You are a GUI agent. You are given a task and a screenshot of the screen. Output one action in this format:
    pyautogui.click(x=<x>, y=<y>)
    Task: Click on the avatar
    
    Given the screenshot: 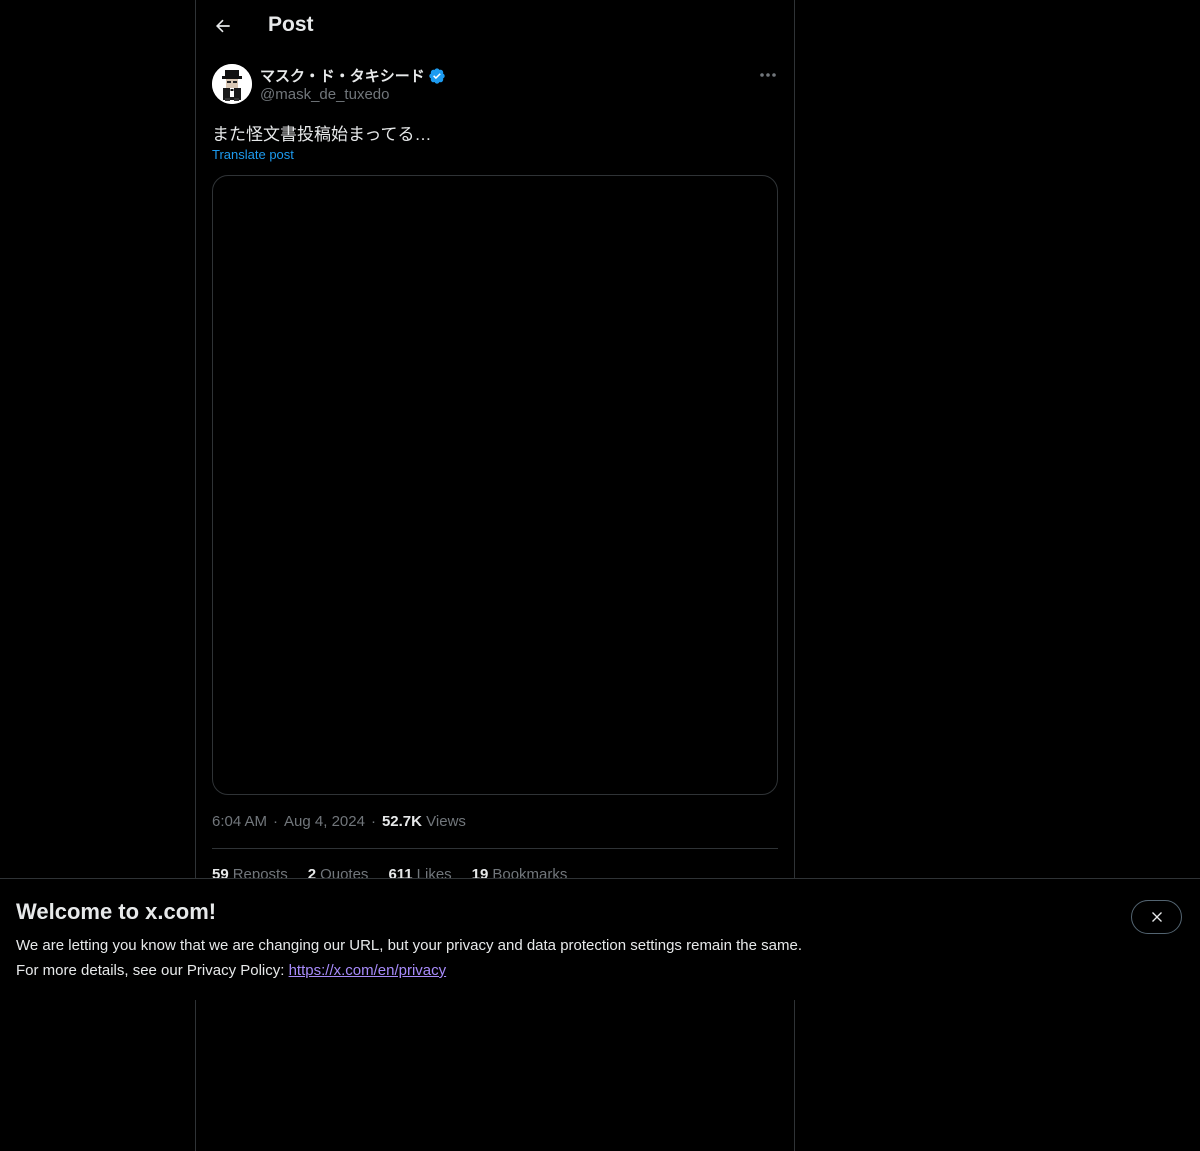 What is the action you would take?
    pyautogui.click(x=232, y=84)
    